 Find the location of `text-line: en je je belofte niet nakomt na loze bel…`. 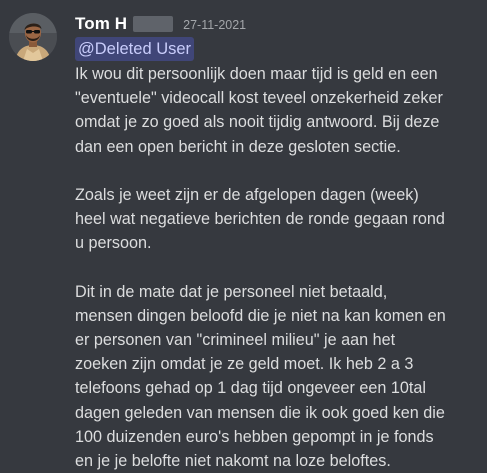

text-line: en je je belofte niet nakomt na loze bel… is located at coordinates (233, 461).